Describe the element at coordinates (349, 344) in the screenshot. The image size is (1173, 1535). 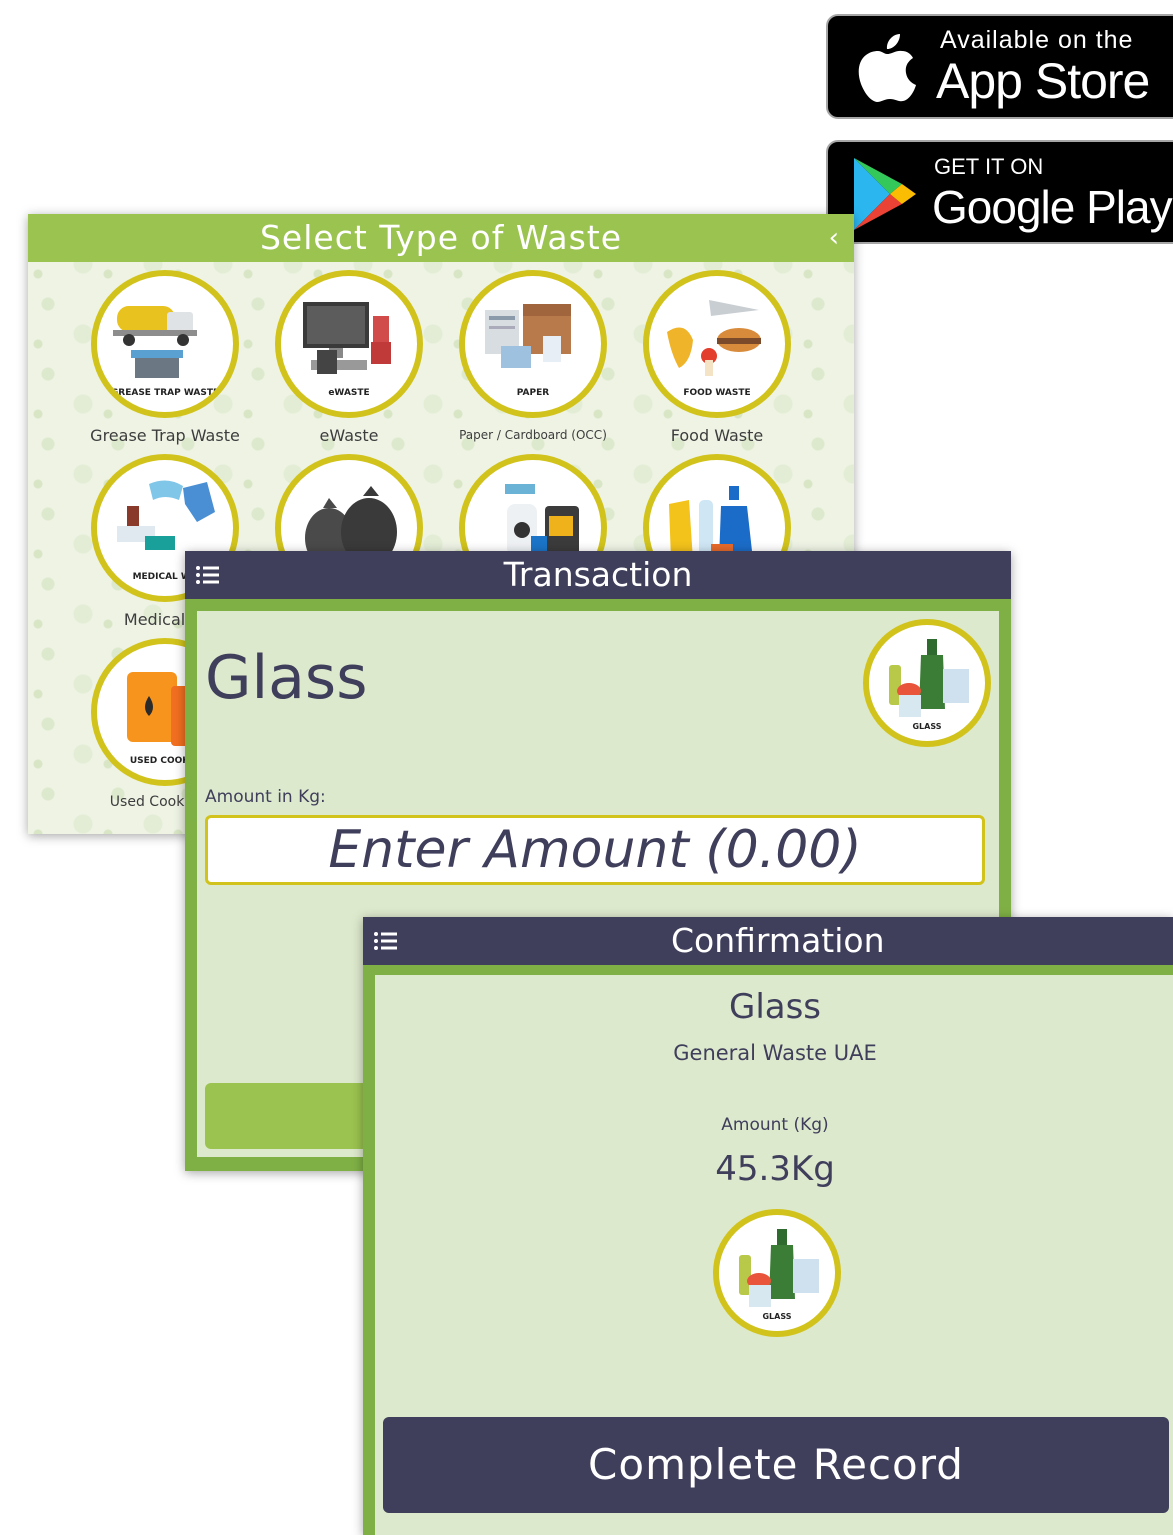
I see `computer-ewaste-icon: eWASTE` at that location.